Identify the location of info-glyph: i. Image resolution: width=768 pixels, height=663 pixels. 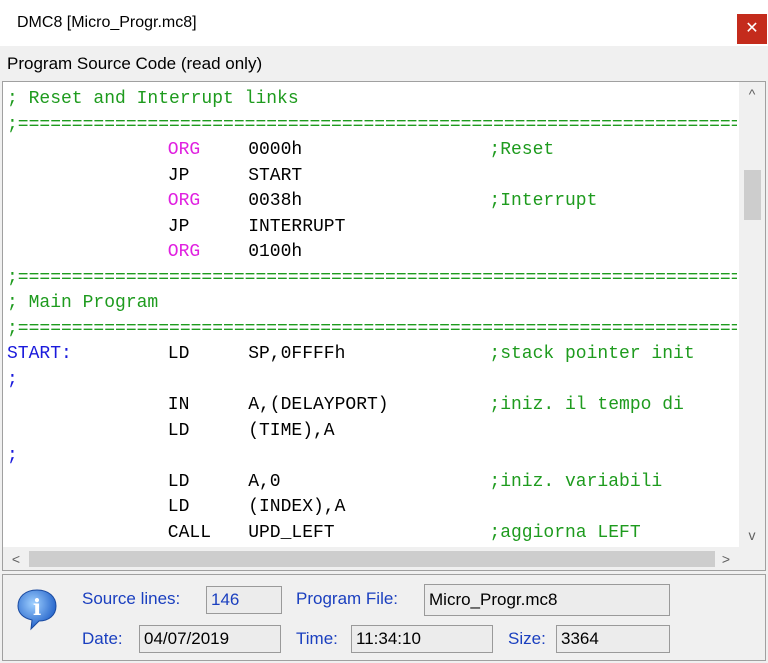
(37, 608).